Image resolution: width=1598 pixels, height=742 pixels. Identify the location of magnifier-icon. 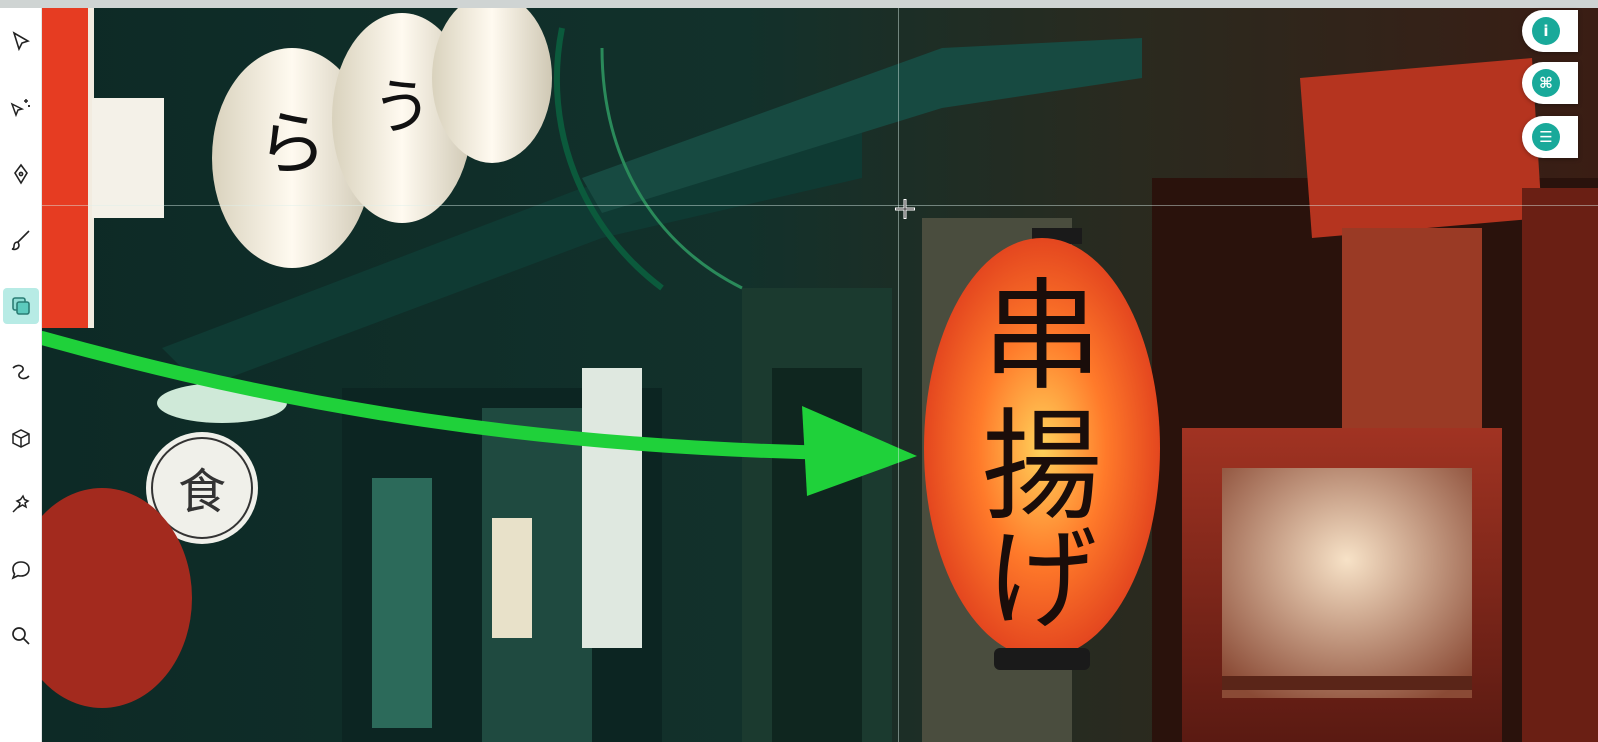
(21, 636).